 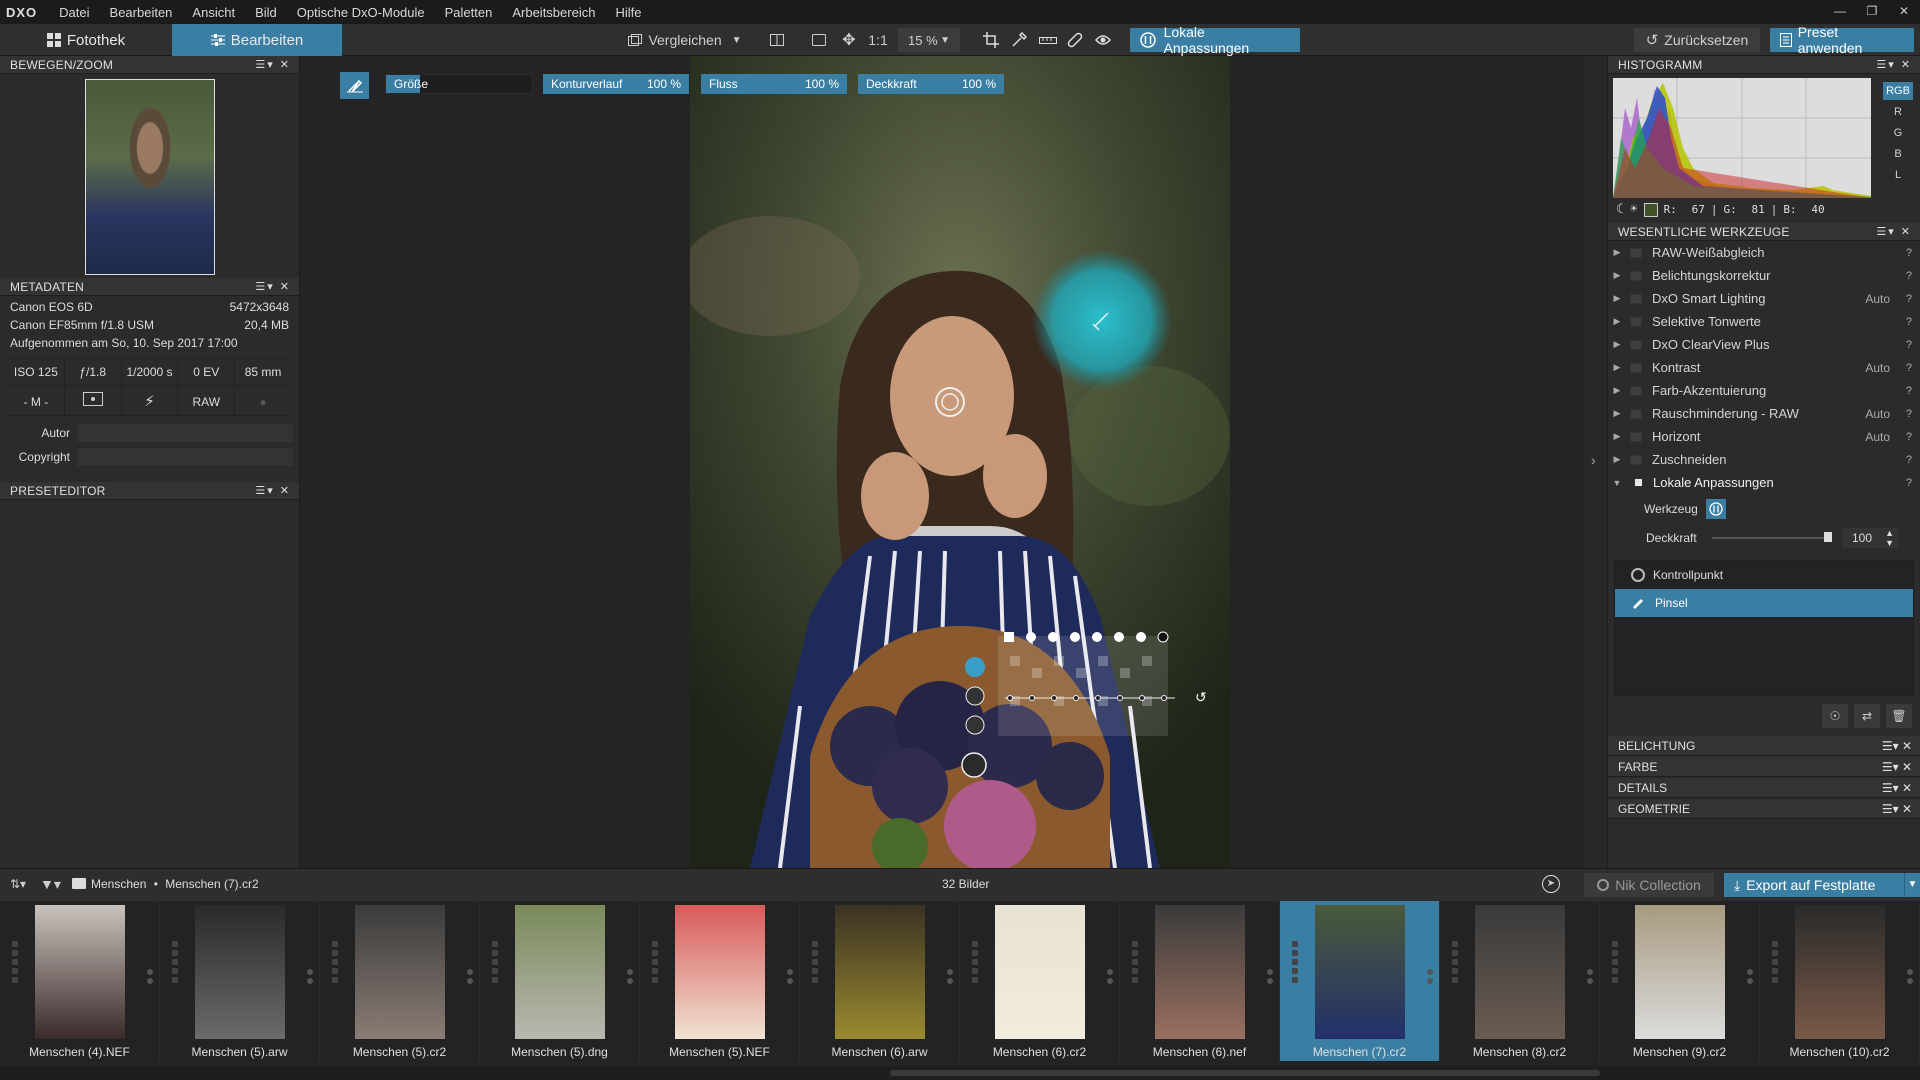 What do you see at coordinates (213, 12) in the screenshot?
I see `menu-ansicht: Ansicht` at bounding box center [213, 12].